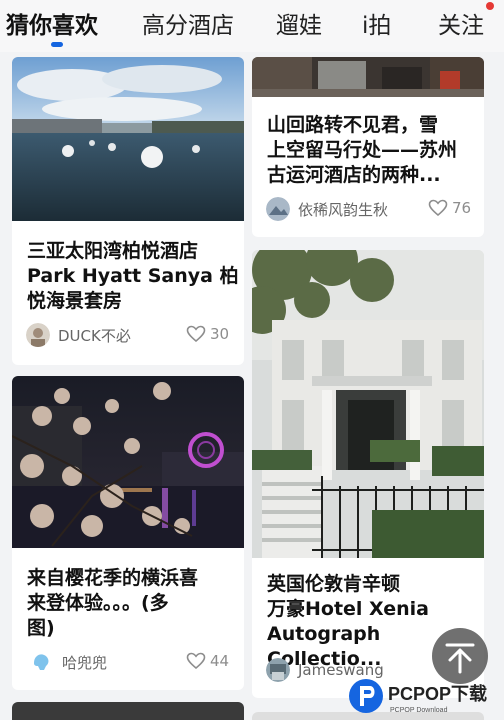  I want to click on post-author: 哈兜兜, so click(68, 662).